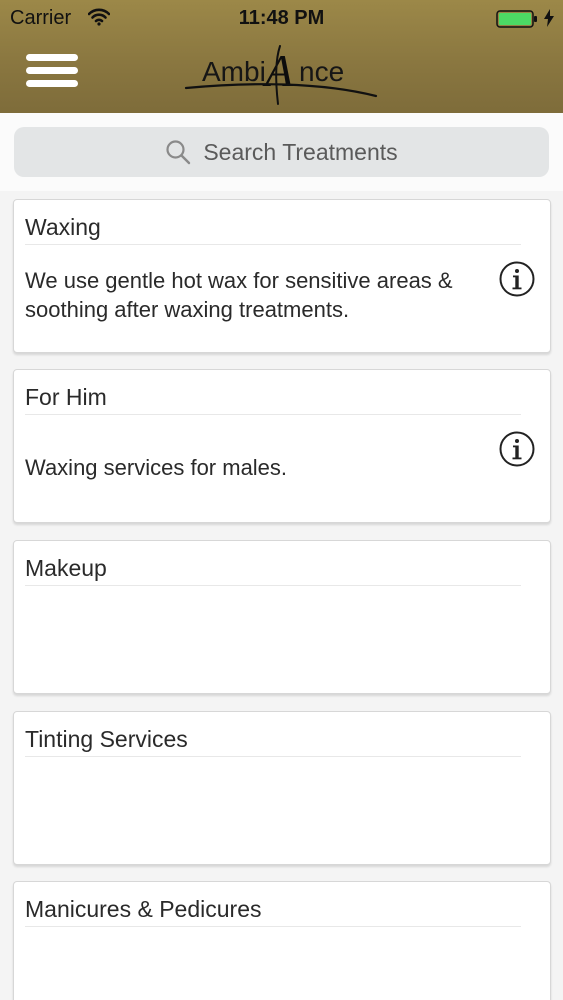  What do you see at coordinates (156, 467) in the screenshot?
I see `category-description: Waxing services for males.` at bounding box center [156, 467].